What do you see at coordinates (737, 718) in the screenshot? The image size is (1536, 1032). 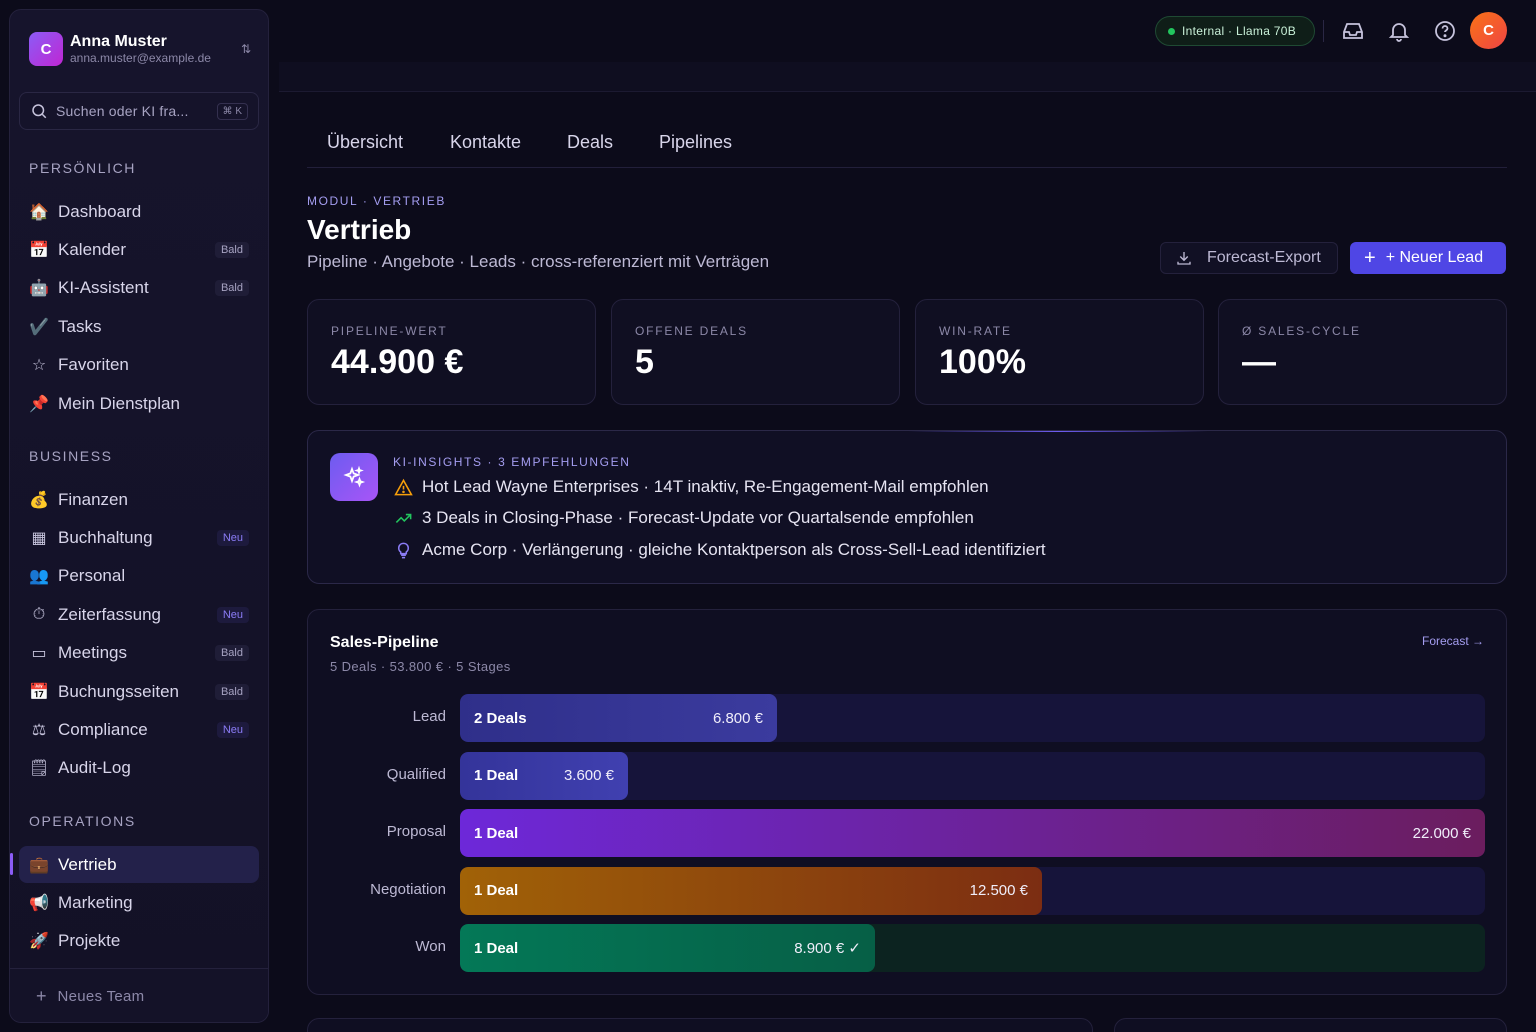 I see `stage-value: 6.800 €` at bounding box center [737, 718].